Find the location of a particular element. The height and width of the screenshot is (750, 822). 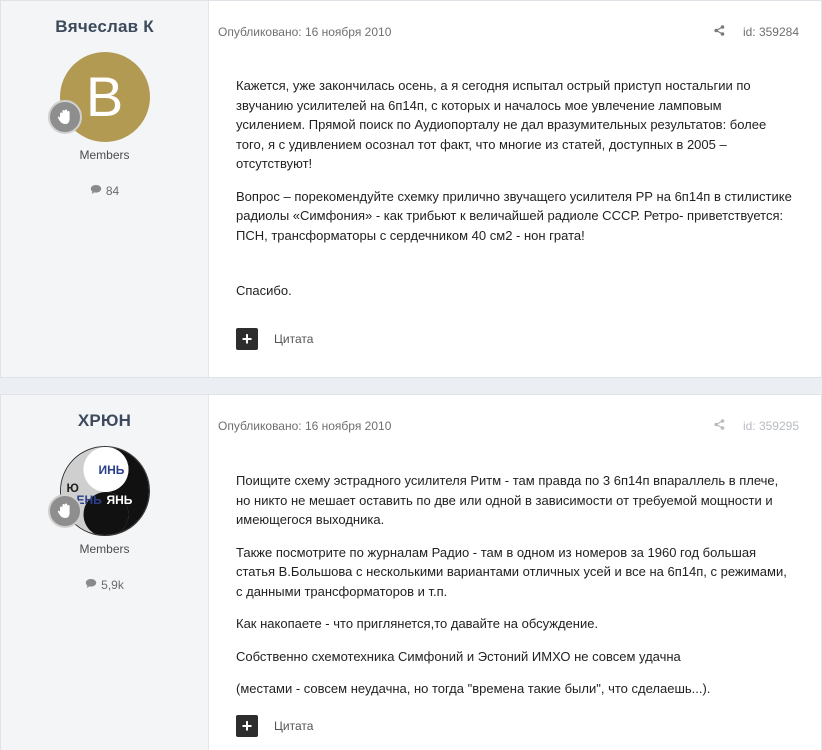

author-name: ХРЮН is located at coordinates (104, 421).